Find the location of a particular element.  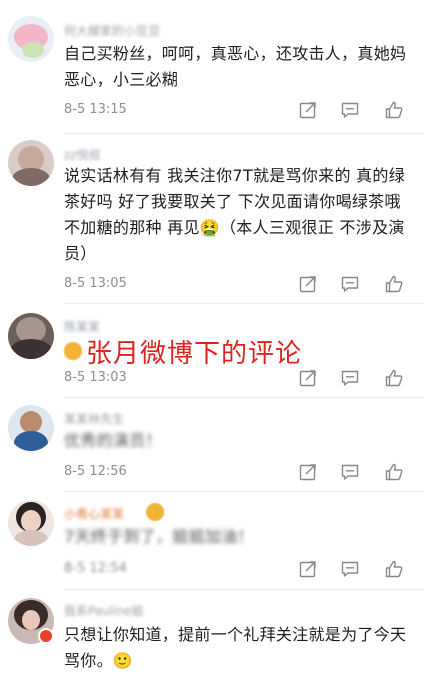

overlay-caption: 张月微博下的评论 is located at coordinates (194, 354).